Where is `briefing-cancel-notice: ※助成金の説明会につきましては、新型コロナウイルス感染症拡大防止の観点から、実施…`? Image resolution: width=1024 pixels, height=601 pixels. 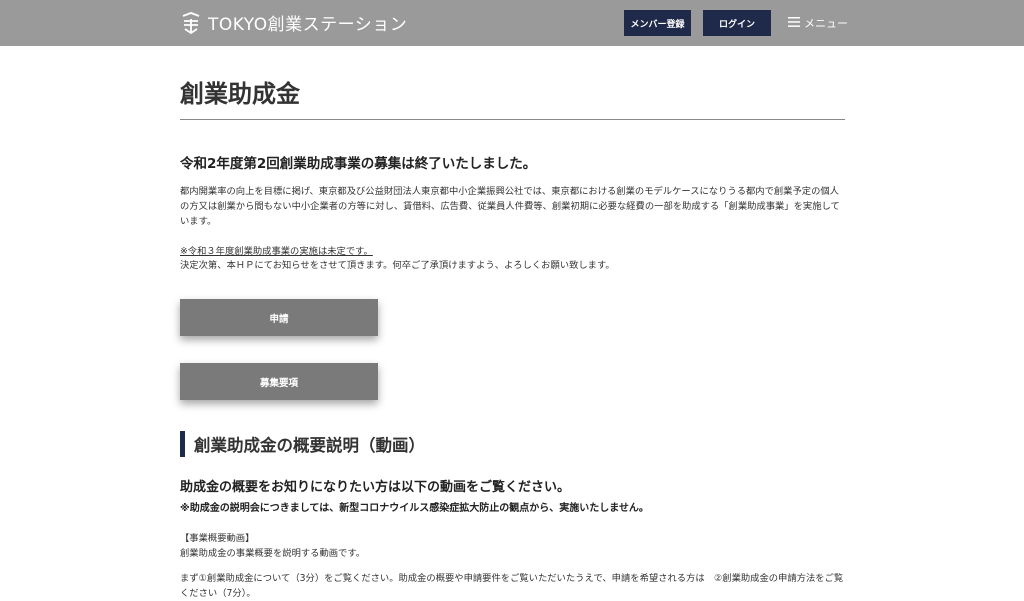 briefing-cancel-notice: ※助成金の説明会につきましては、新型コロナウイルス感染症拡大防止の観点から、実施… is located at coordinates (414, 508).